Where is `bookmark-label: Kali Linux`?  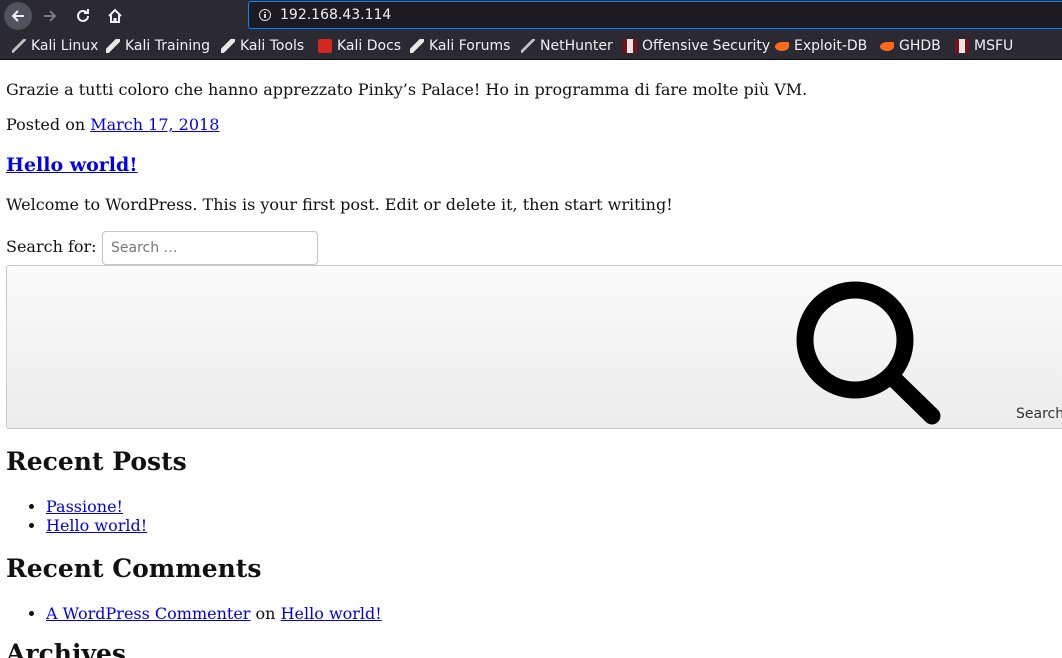 bookmark-label: Kali Linux is located at coordinates (65, 46).